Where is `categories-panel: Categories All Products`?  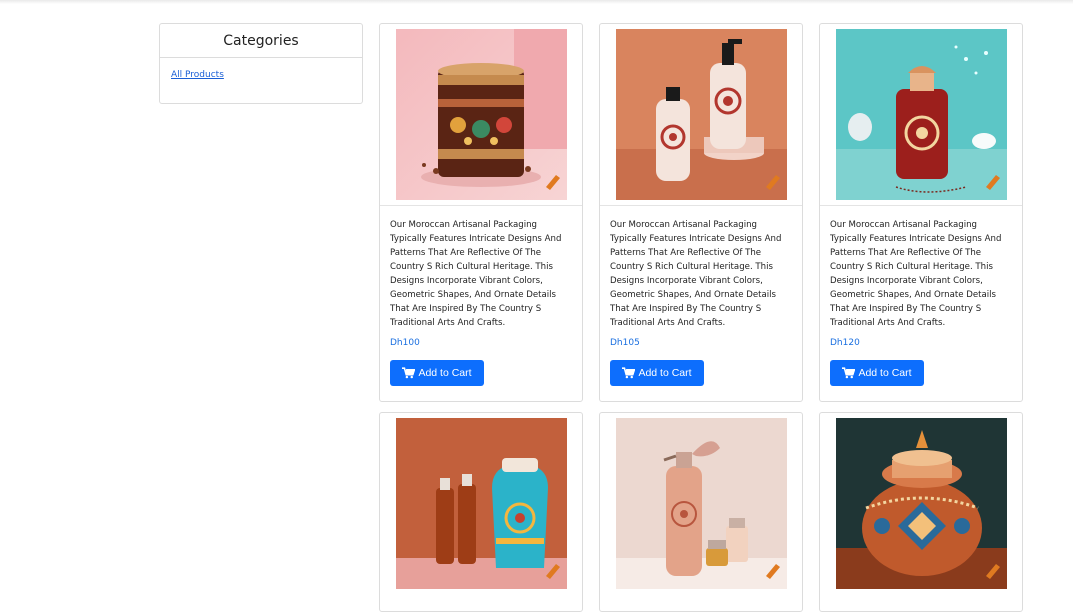
categories-panel: Categories All Products is located at coordinates (261, 63).